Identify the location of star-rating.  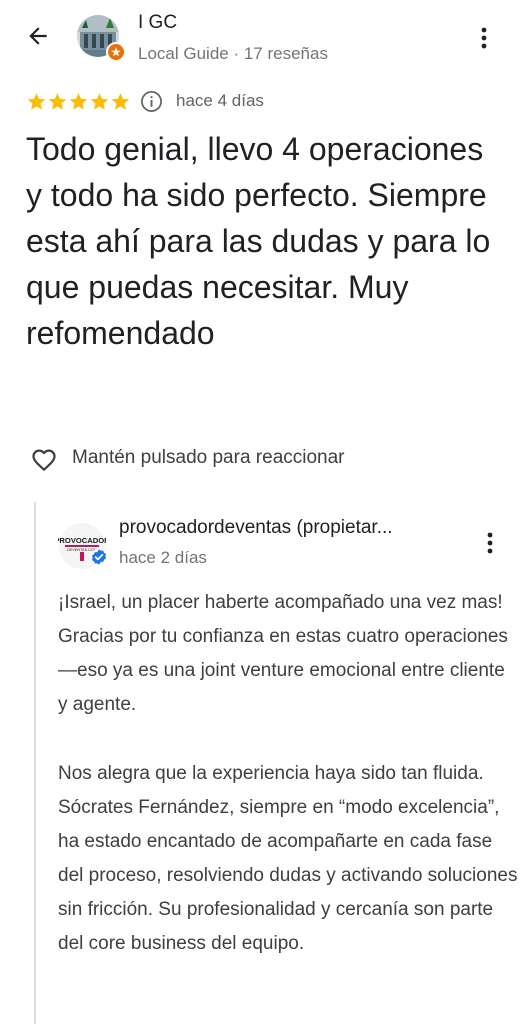
(78, 101).